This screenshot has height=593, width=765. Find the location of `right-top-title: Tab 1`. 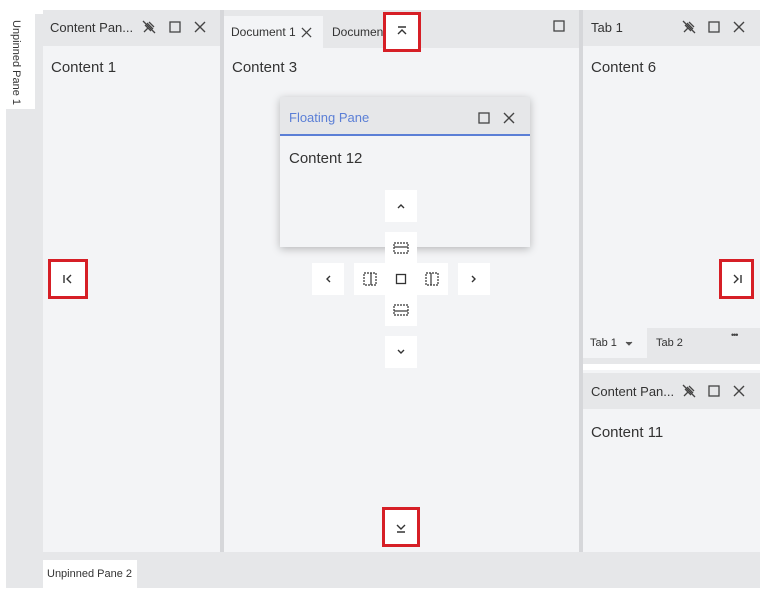

right-top-title: Tab 1 is located at coordinates (607, 27).